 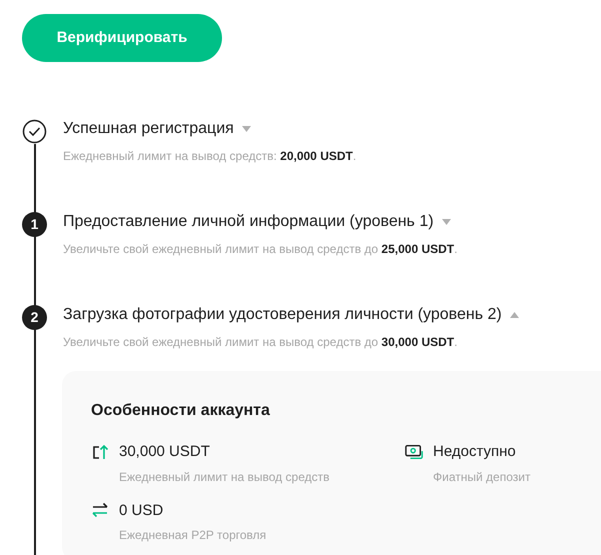 What do you see at coordinates (34, 224) in the screenshot?
I see `step-number: 1` at bounding box center [34, 224].